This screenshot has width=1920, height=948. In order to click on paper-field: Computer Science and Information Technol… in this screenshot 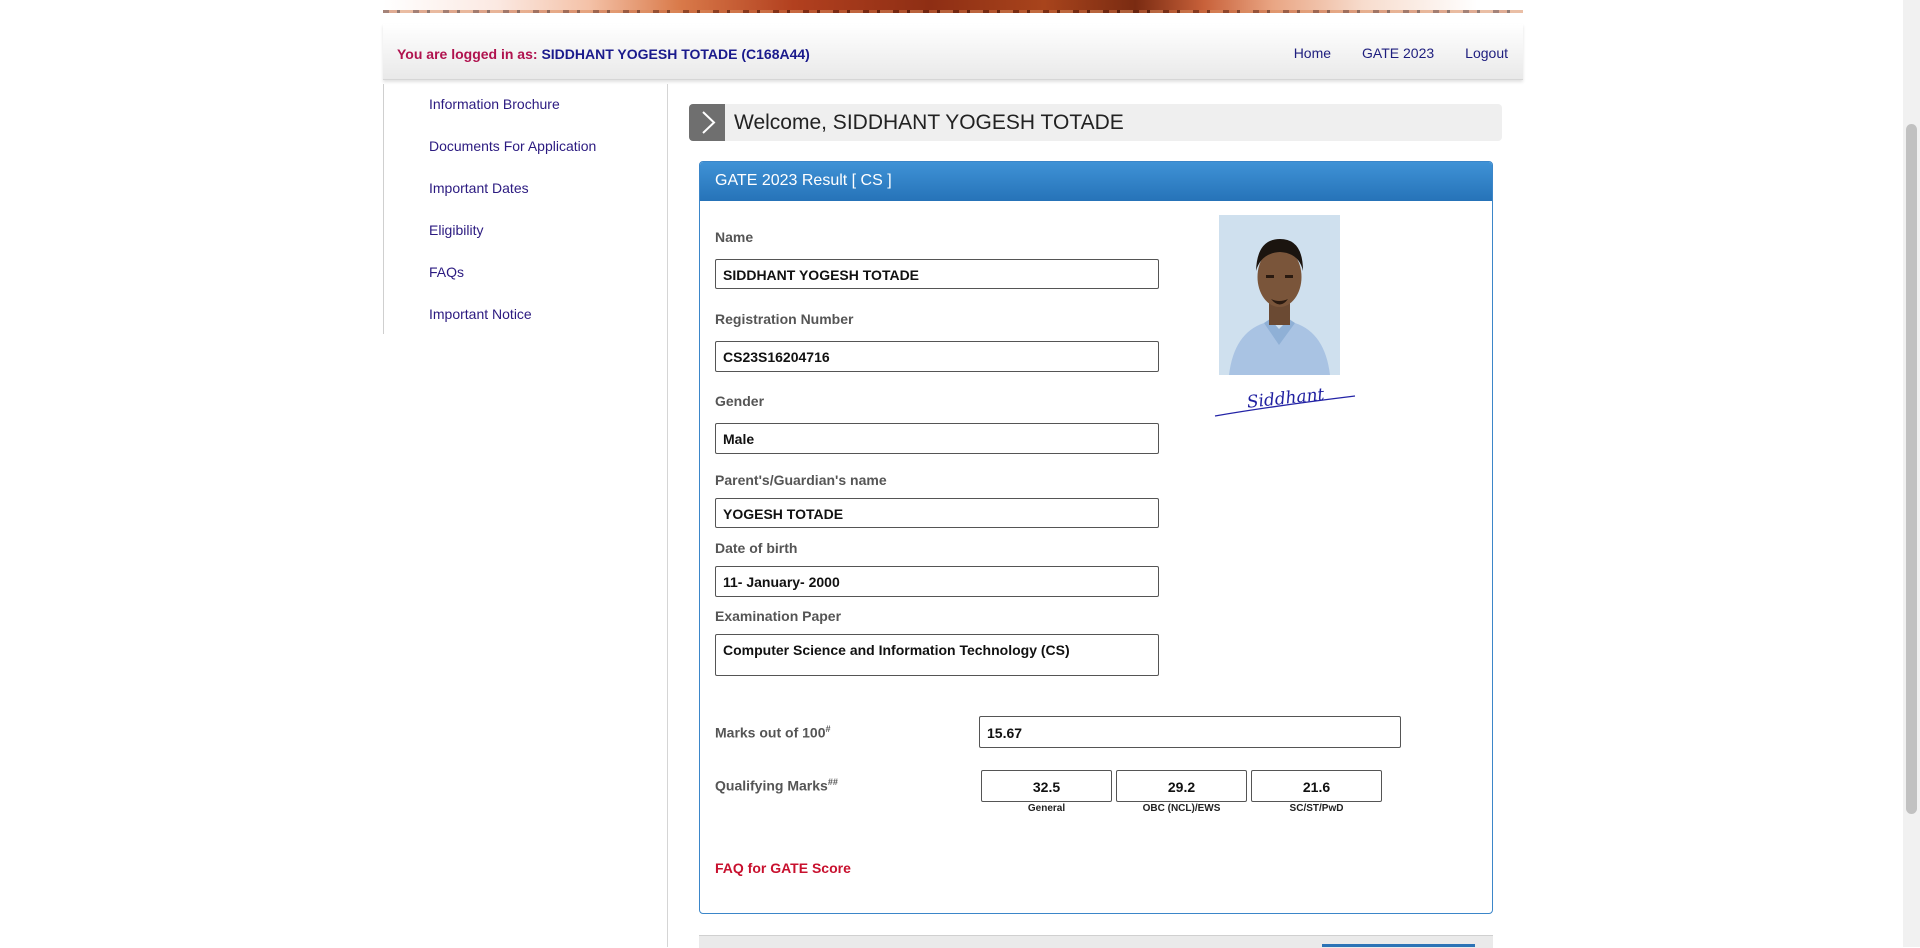, I will do `click(937, 655)`.